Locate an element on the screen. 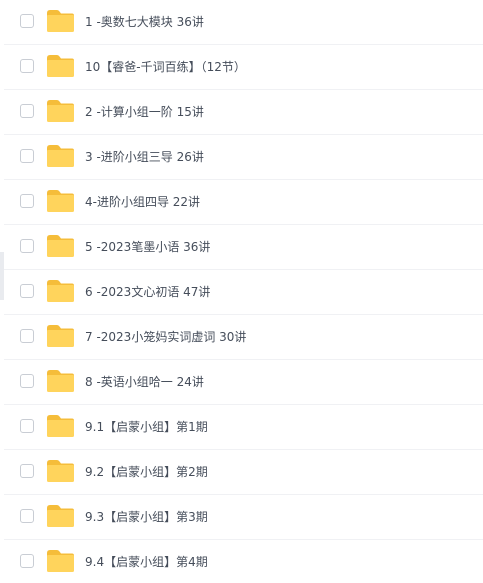 The height and width of the screenshot is (583, 483). list-item: 4-进阶小组四导 22讲 is located at coordinates (243, 202).